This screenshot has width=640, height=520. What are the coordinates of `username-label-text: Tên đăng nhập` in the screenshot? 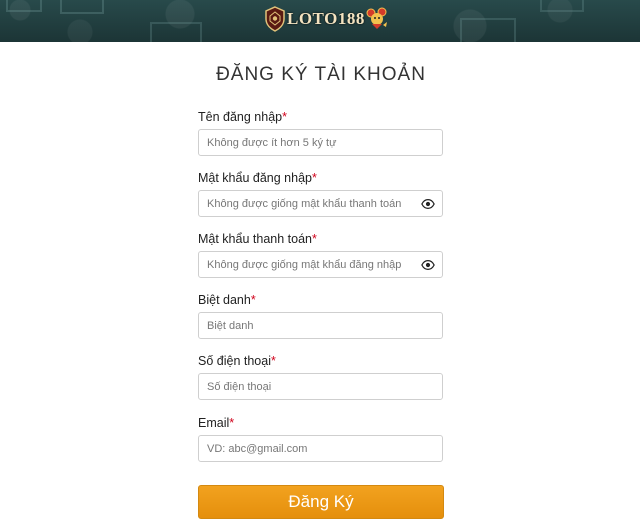 It's located at (240, 117).